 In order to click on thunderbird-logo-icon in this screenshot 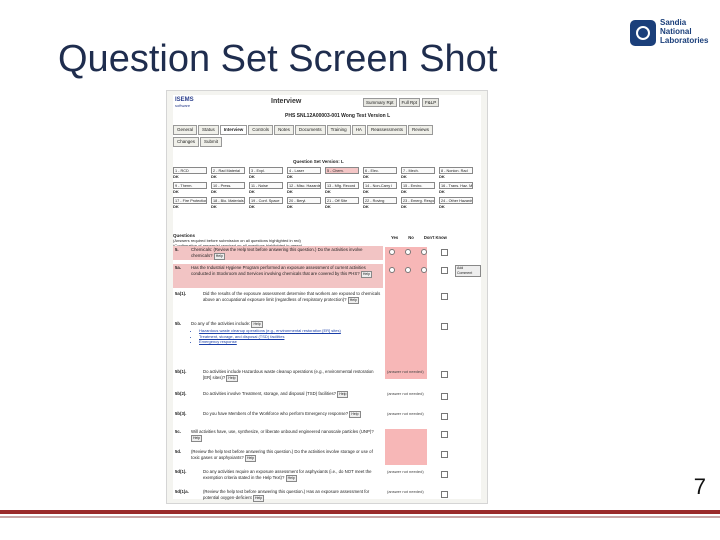, I will do `click(643, 33)`.